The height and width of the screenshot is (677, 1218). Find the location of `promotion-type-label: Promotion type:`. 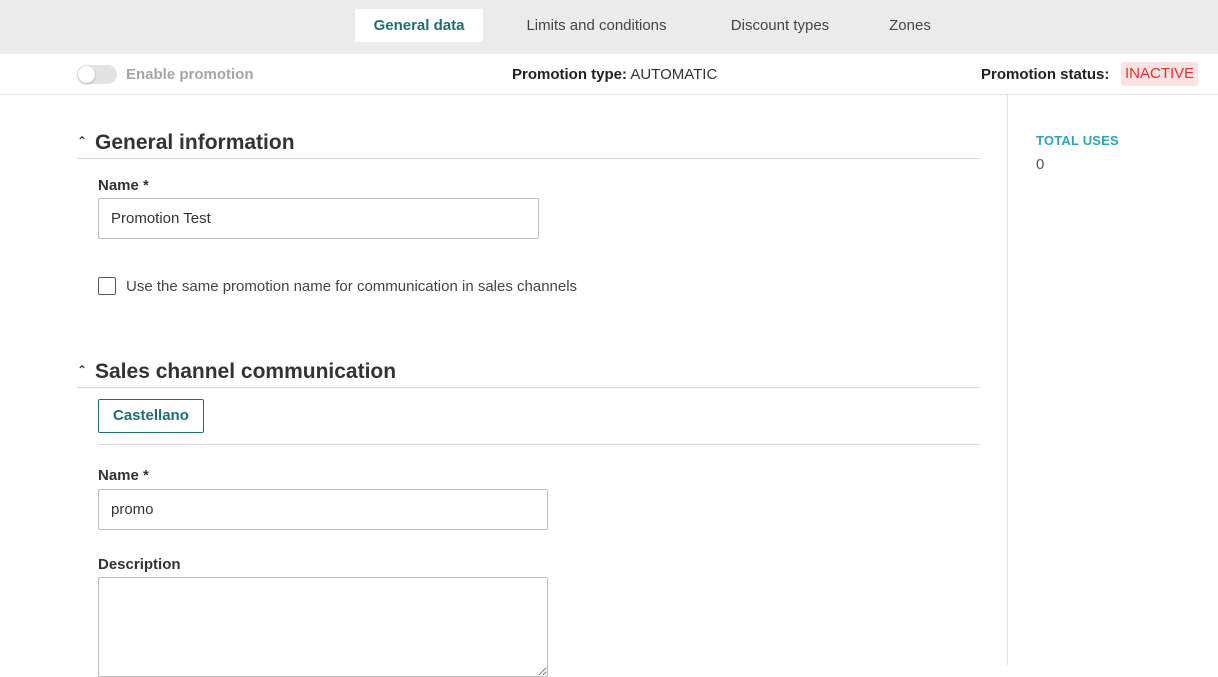

promotion-type-label: Promotion type: is located at coordinates (569, 74).